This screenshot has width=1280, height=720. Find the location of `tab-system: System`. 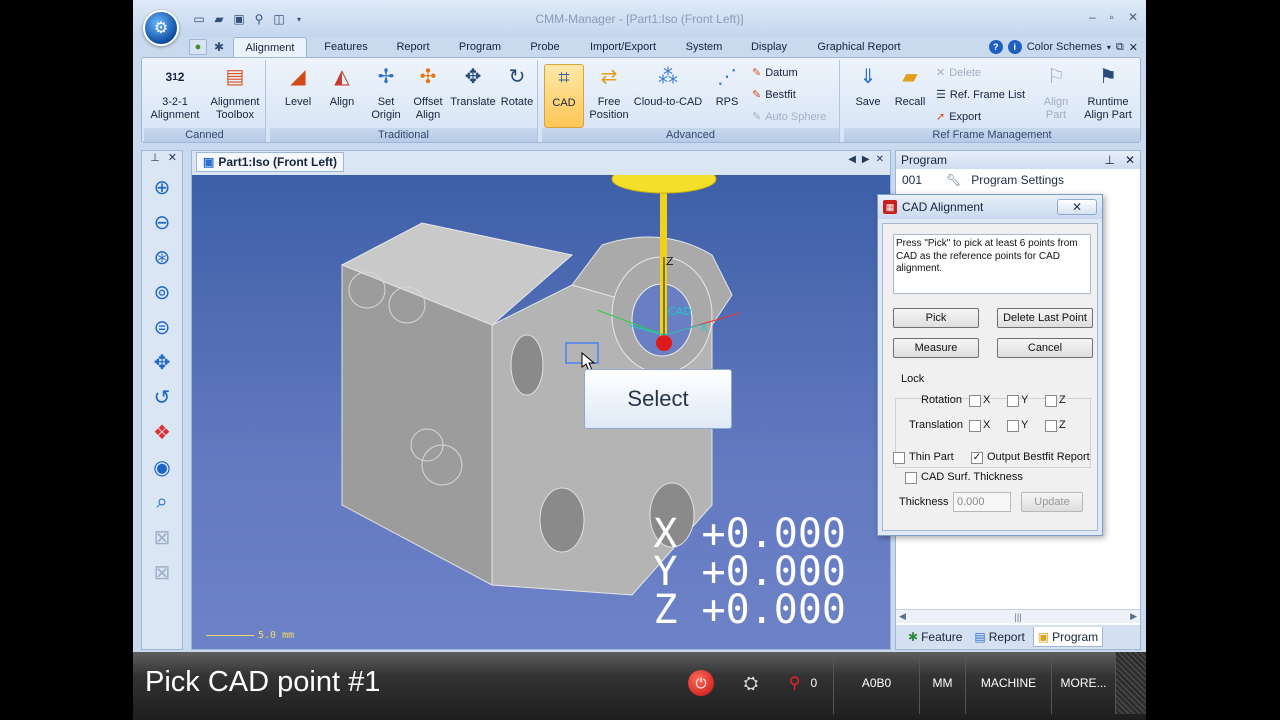

tab-system: System is located at coordinates (704, 47).